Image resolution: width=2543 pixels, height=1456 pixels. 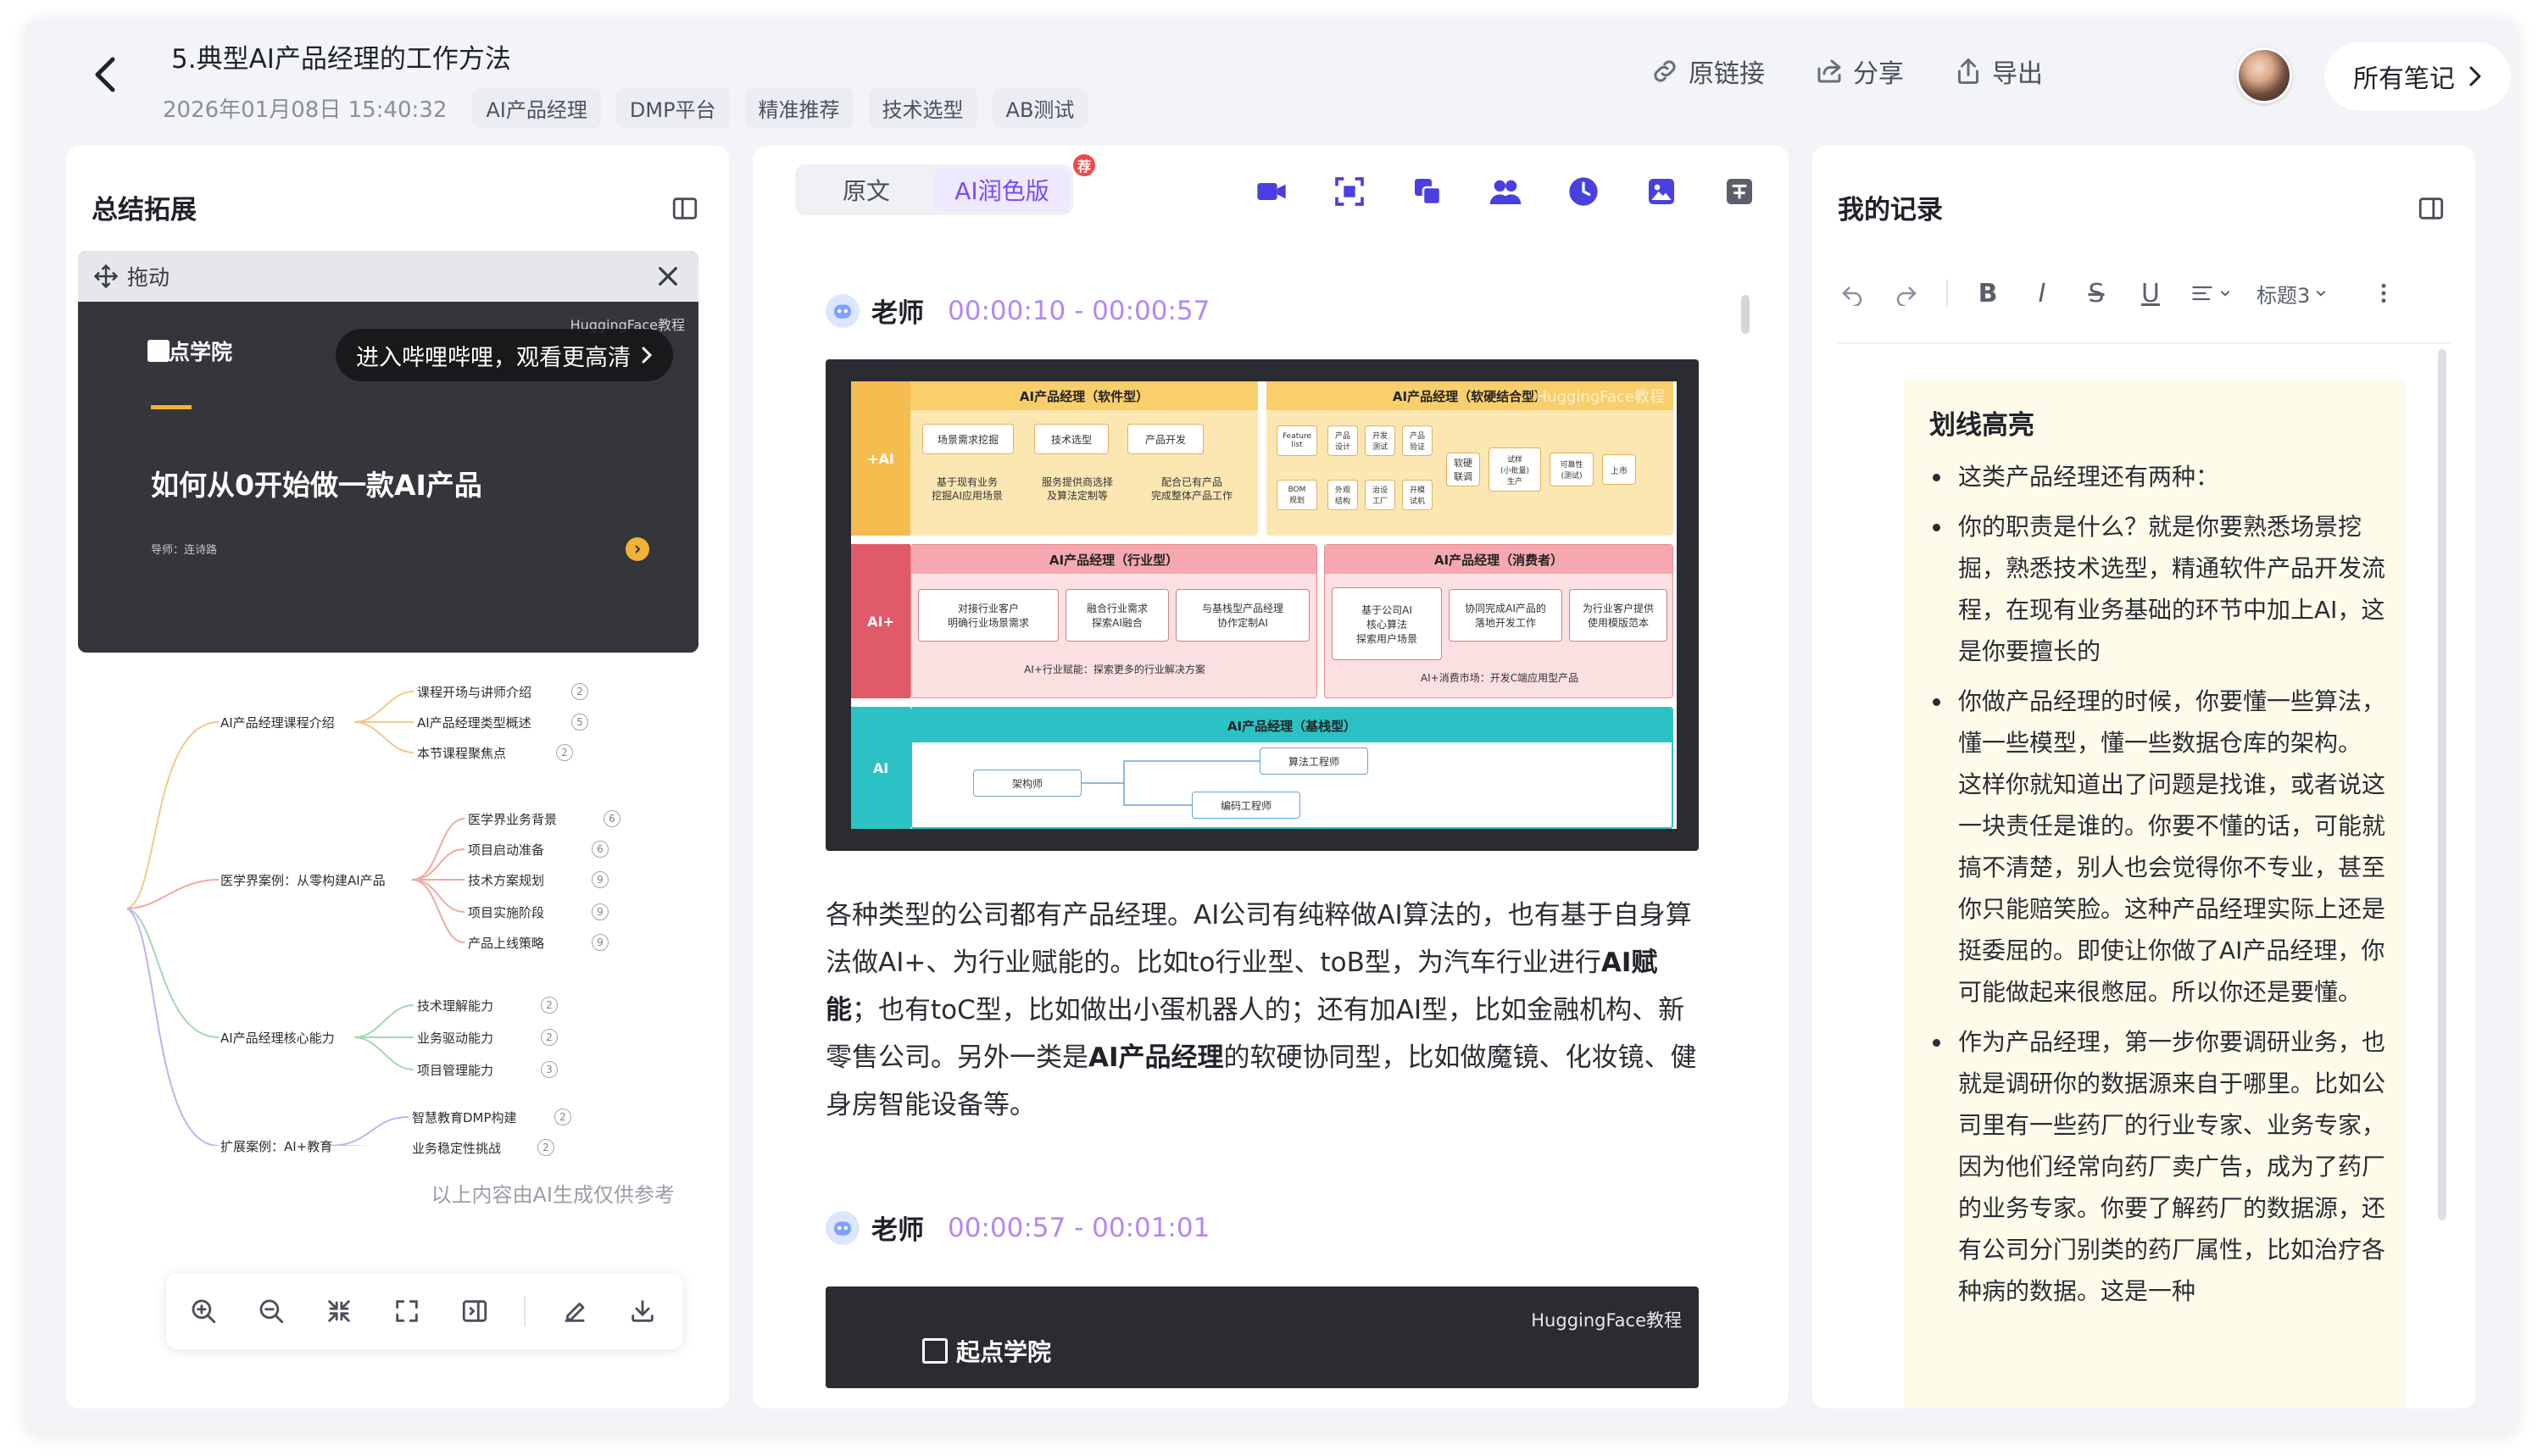 I want to click on mind-map-branch: AI产品经理课程介绍, so click(x=277, y=722).